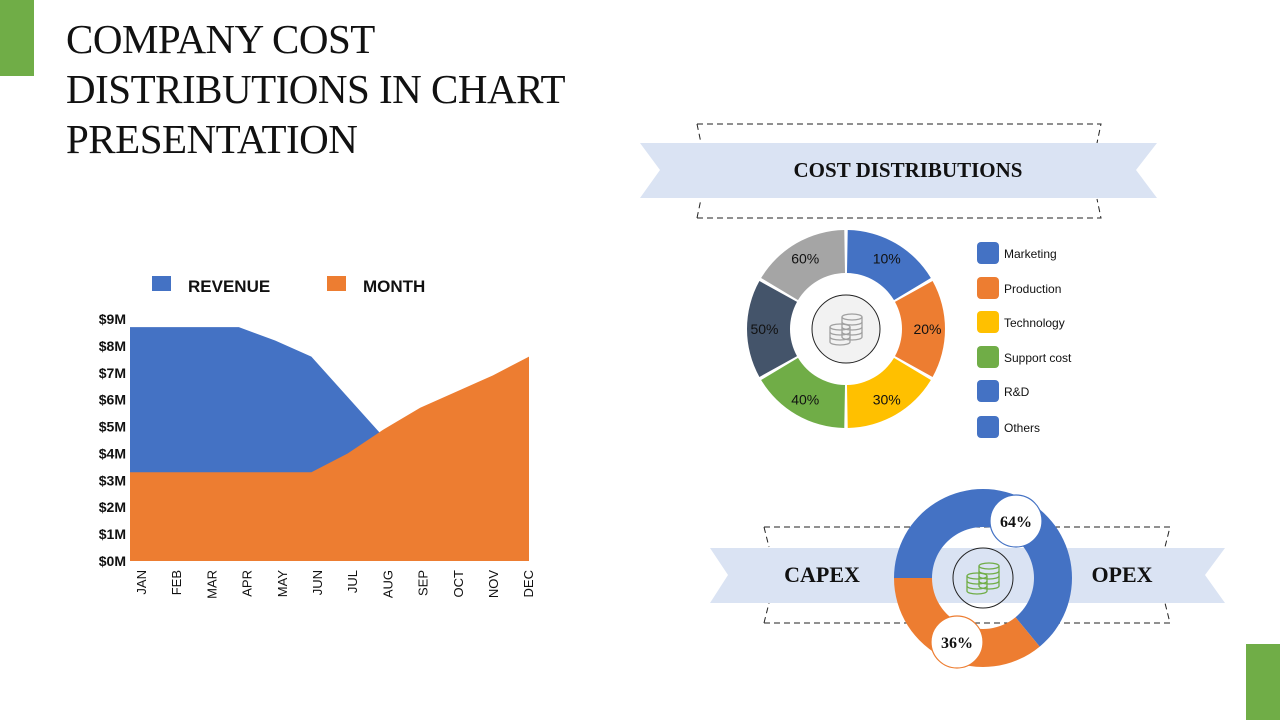  Describe the element at coordinates (1121, 574) in the screenshot. I see `opex-label: OPEX` at that location.